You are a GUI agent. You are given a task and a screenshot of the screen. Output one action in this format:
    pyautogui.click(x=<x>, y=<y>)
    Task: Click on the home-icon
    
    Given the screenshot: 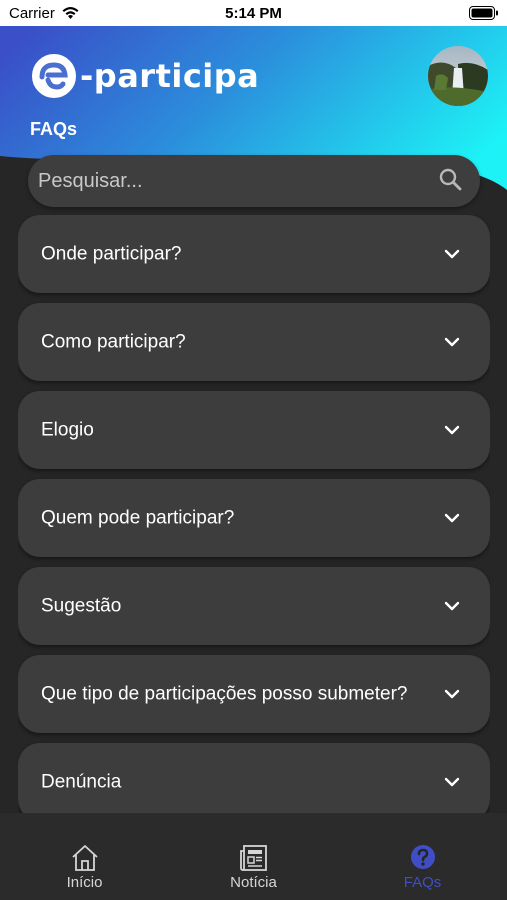 What is the action you would take?
    pyautogui.click(x=84, y=858)
    